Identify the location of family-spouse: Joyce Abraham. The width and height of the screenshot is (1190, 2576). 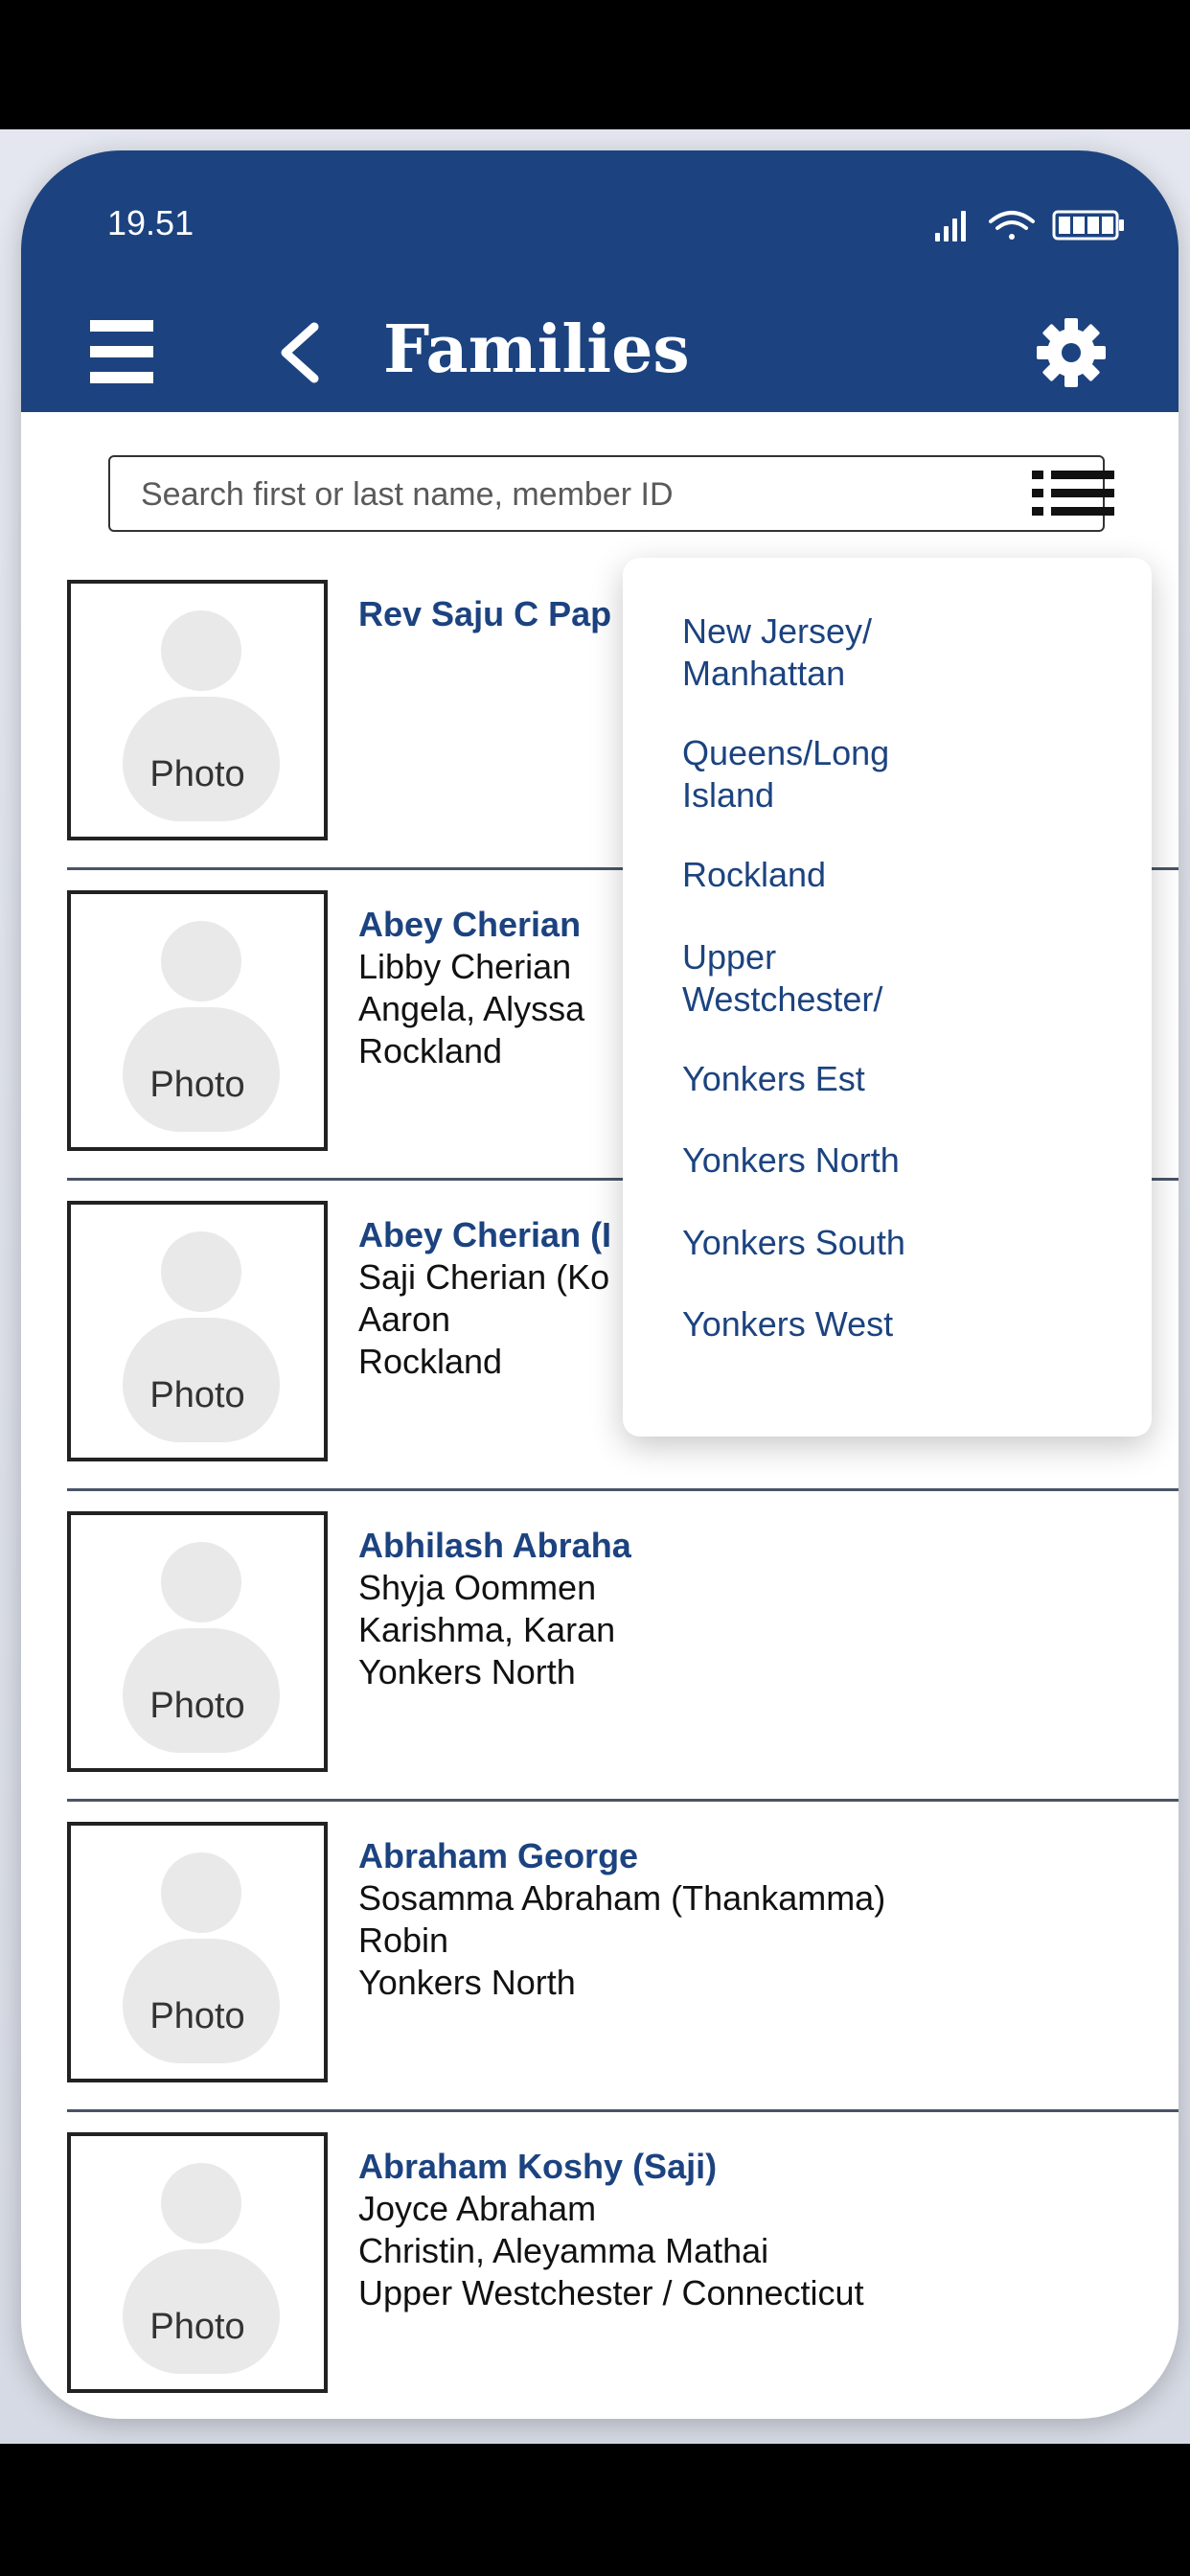
(478, 2208).